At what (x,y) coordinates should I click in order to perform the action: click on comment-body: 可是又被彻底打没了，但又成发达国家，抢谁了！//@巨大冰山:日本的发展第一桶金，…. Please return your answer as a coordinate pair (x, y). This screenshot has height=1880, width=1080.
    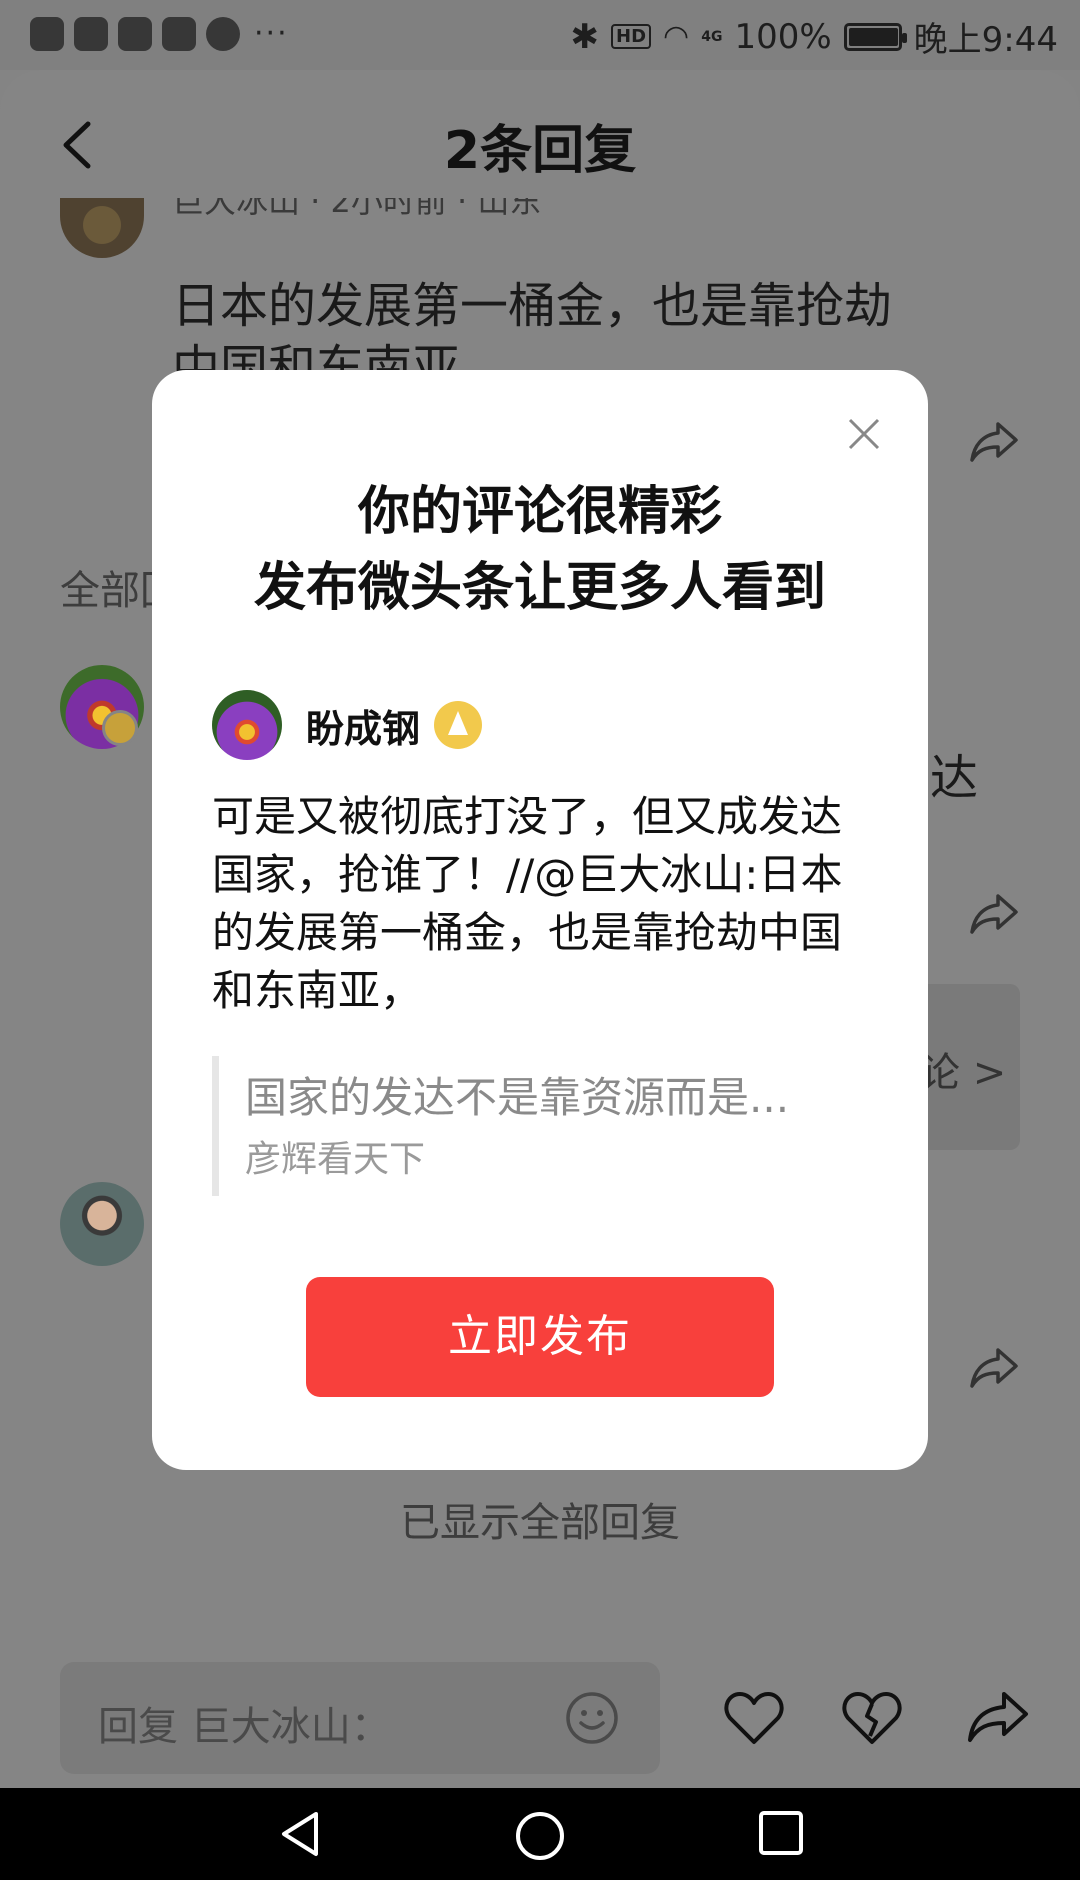
    Looking at the image, I should click on (527, 903).